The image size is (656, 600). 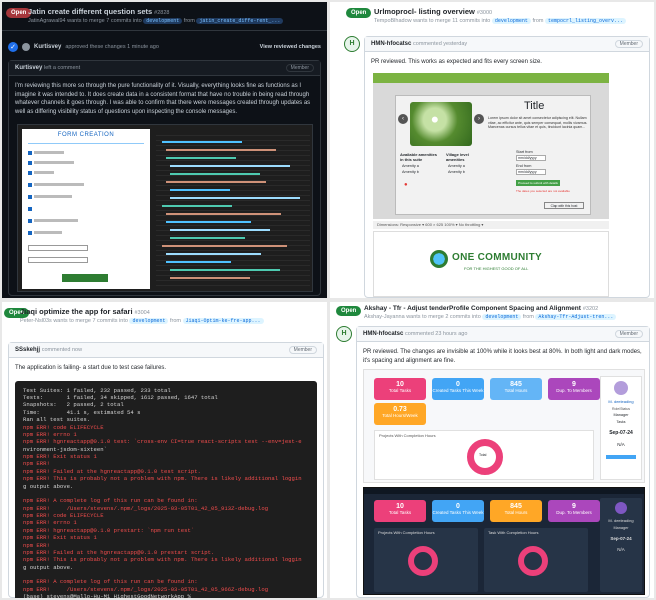 What do you see at coordinates (403, 119) in the screenshot?
I see `chevron-left-icon: ‹` at bounding box center [403, 119].